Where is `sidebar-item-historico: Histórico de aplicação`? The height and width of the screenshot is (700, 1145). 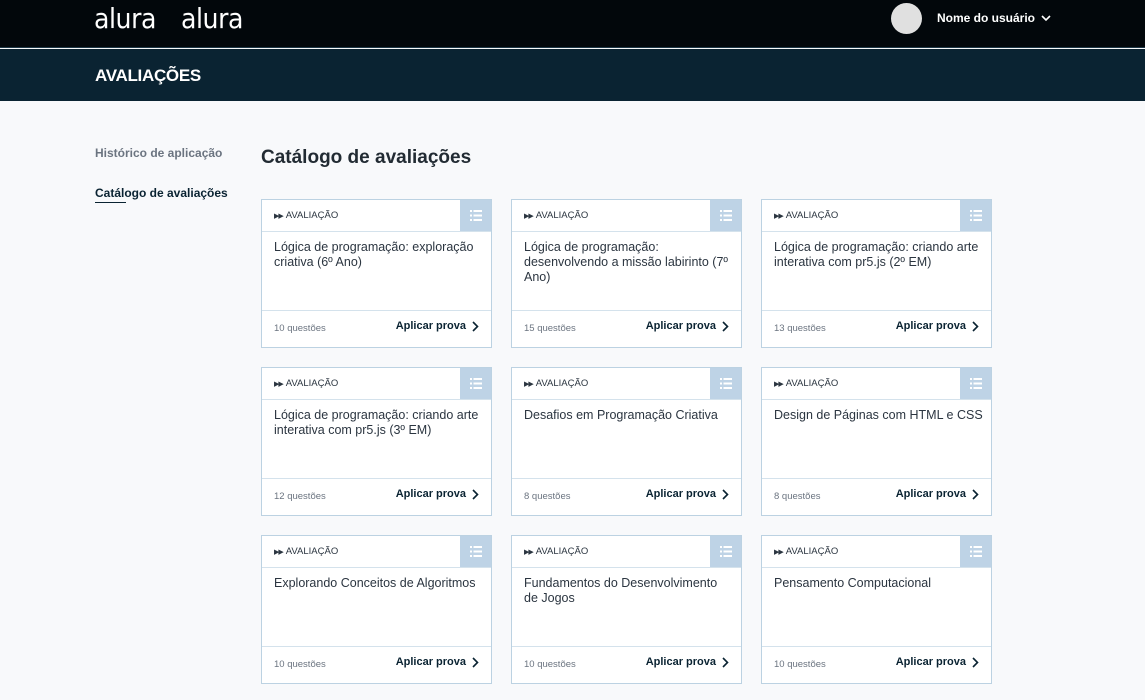 sidebar-item-historico: Histórico de aplicação is located at coordinates (158, 153).